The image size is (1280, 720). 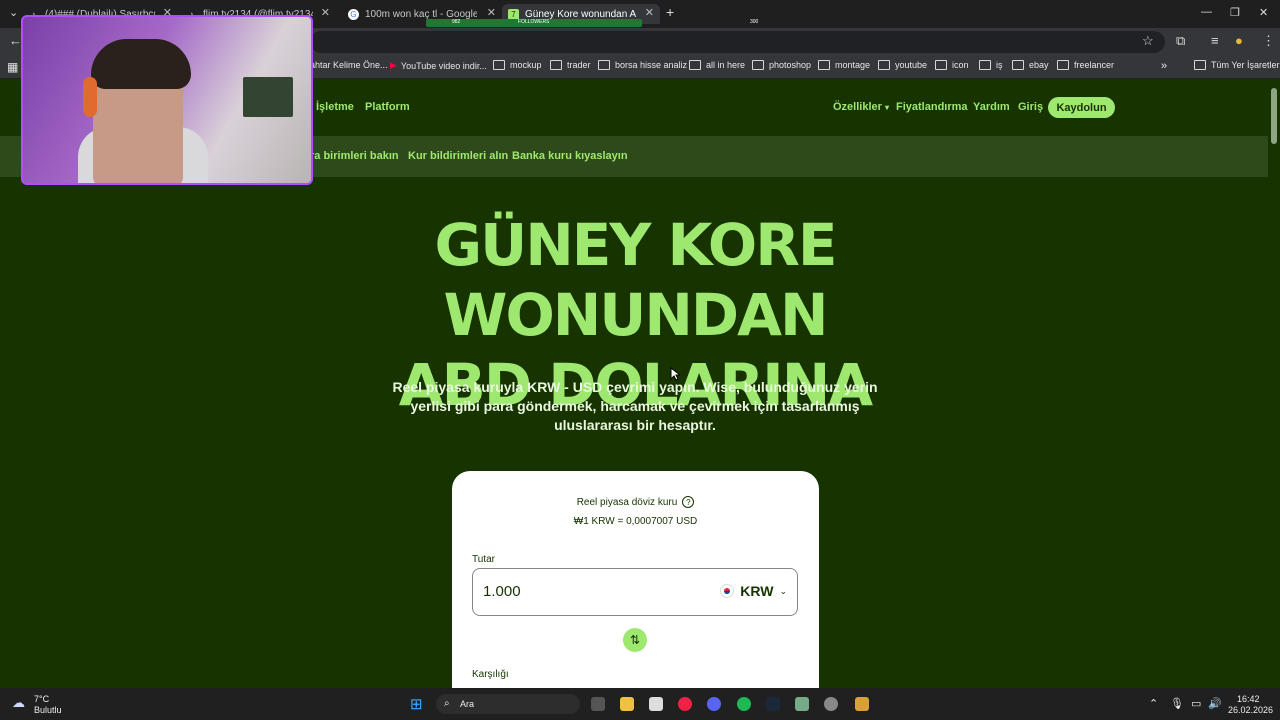 What do you see at coordinates (1180, 41) in the screenshot?
I see `extensions-icon: ⧉` at bounding box center [1180, 41].